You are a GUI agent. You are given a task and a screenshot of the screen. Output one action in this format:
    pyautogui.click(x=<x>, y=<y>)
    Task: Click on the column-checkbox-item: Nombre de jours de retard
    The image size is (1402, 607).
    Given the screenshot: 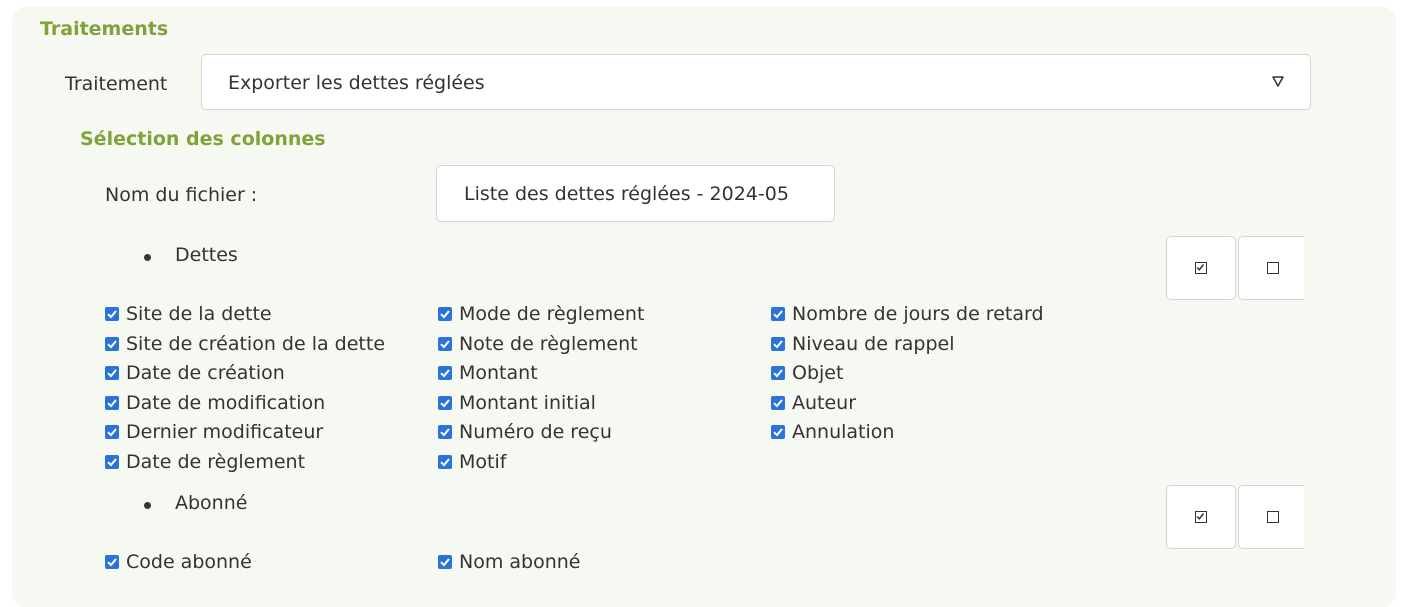 What is the action you would take?
    pyautogui.click(x=907, y=314)
    